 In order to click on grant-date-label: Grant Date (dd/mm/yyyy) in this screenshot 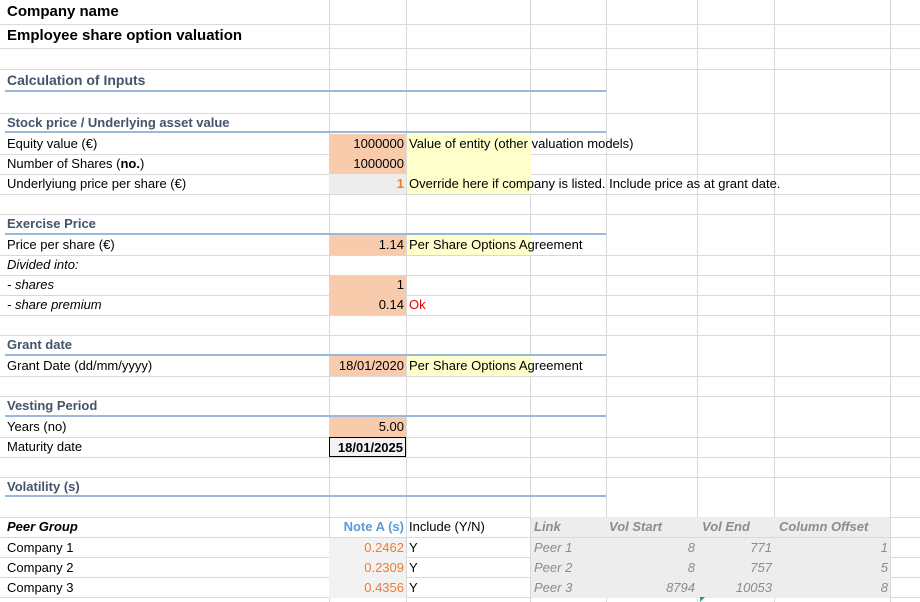, I will do `click(79, 366)`.